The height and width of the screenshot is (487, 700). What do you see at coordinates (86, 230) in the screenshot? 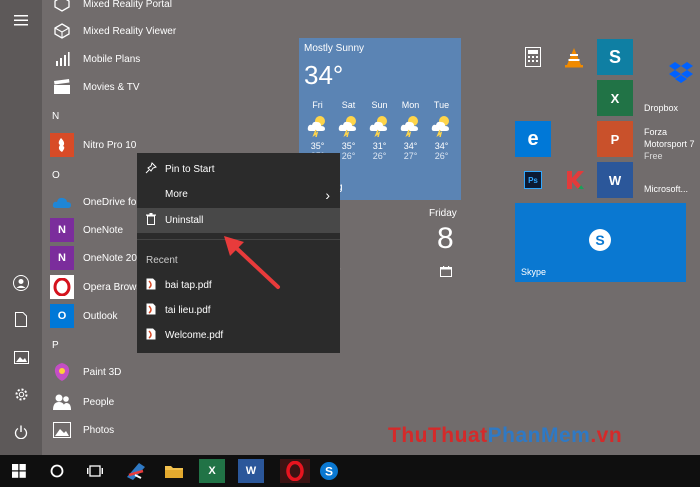
I see `app-onenote: N OneNote` at bounding box center [86, 230].